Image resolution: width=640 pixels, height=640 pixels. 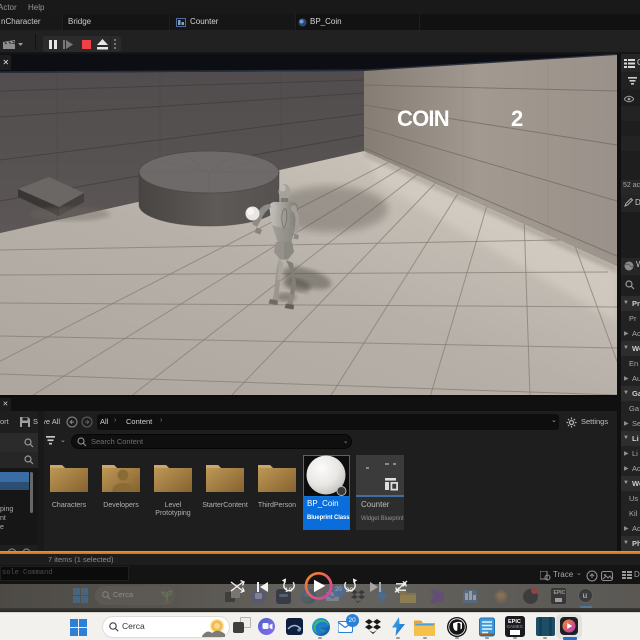 I want to click on svg-text: 2, so click(x=517, y=118).